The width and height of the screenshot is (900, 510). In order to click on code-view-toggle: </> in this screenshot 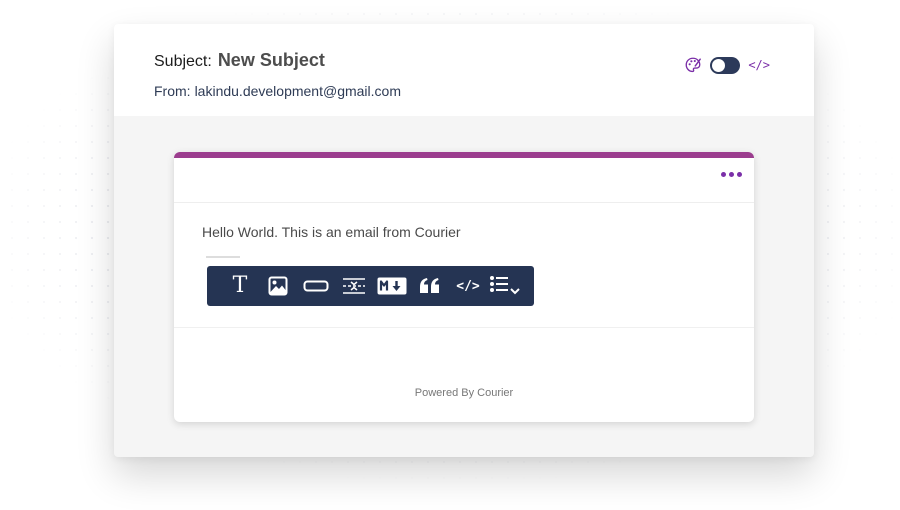, I will do `click(759, 65)`.